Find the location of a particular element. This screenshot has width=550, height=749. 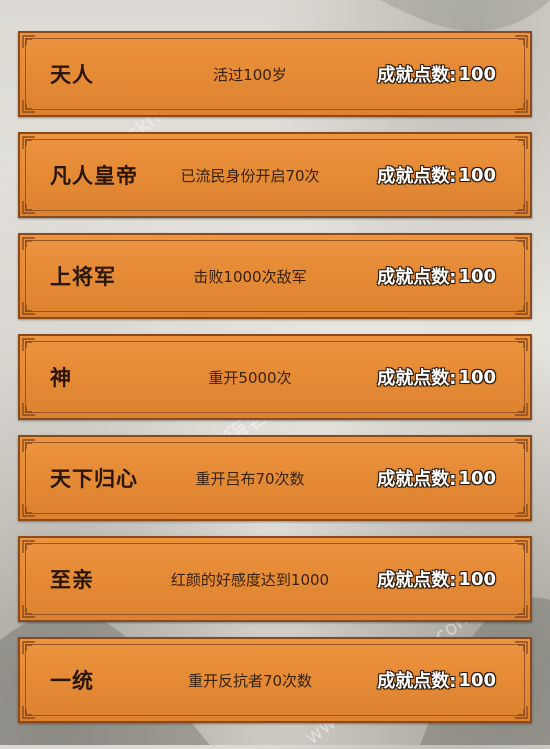

achievement-title: 天下归心 is located at coordinates (94, 479).